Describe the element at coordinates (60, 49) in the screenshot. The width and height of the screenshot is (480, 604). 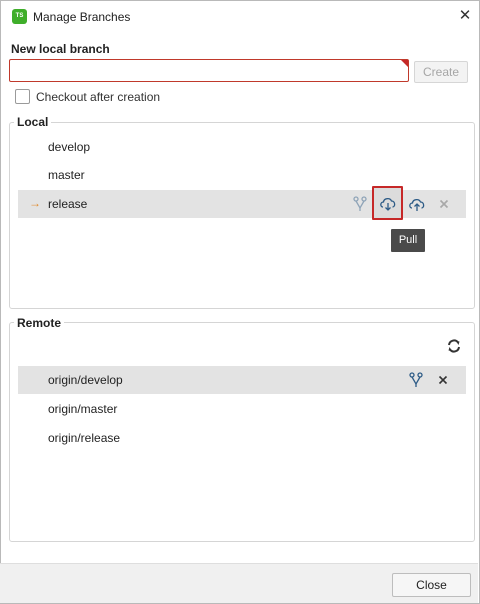
I see `new-branch-label: New local branch` at that location.